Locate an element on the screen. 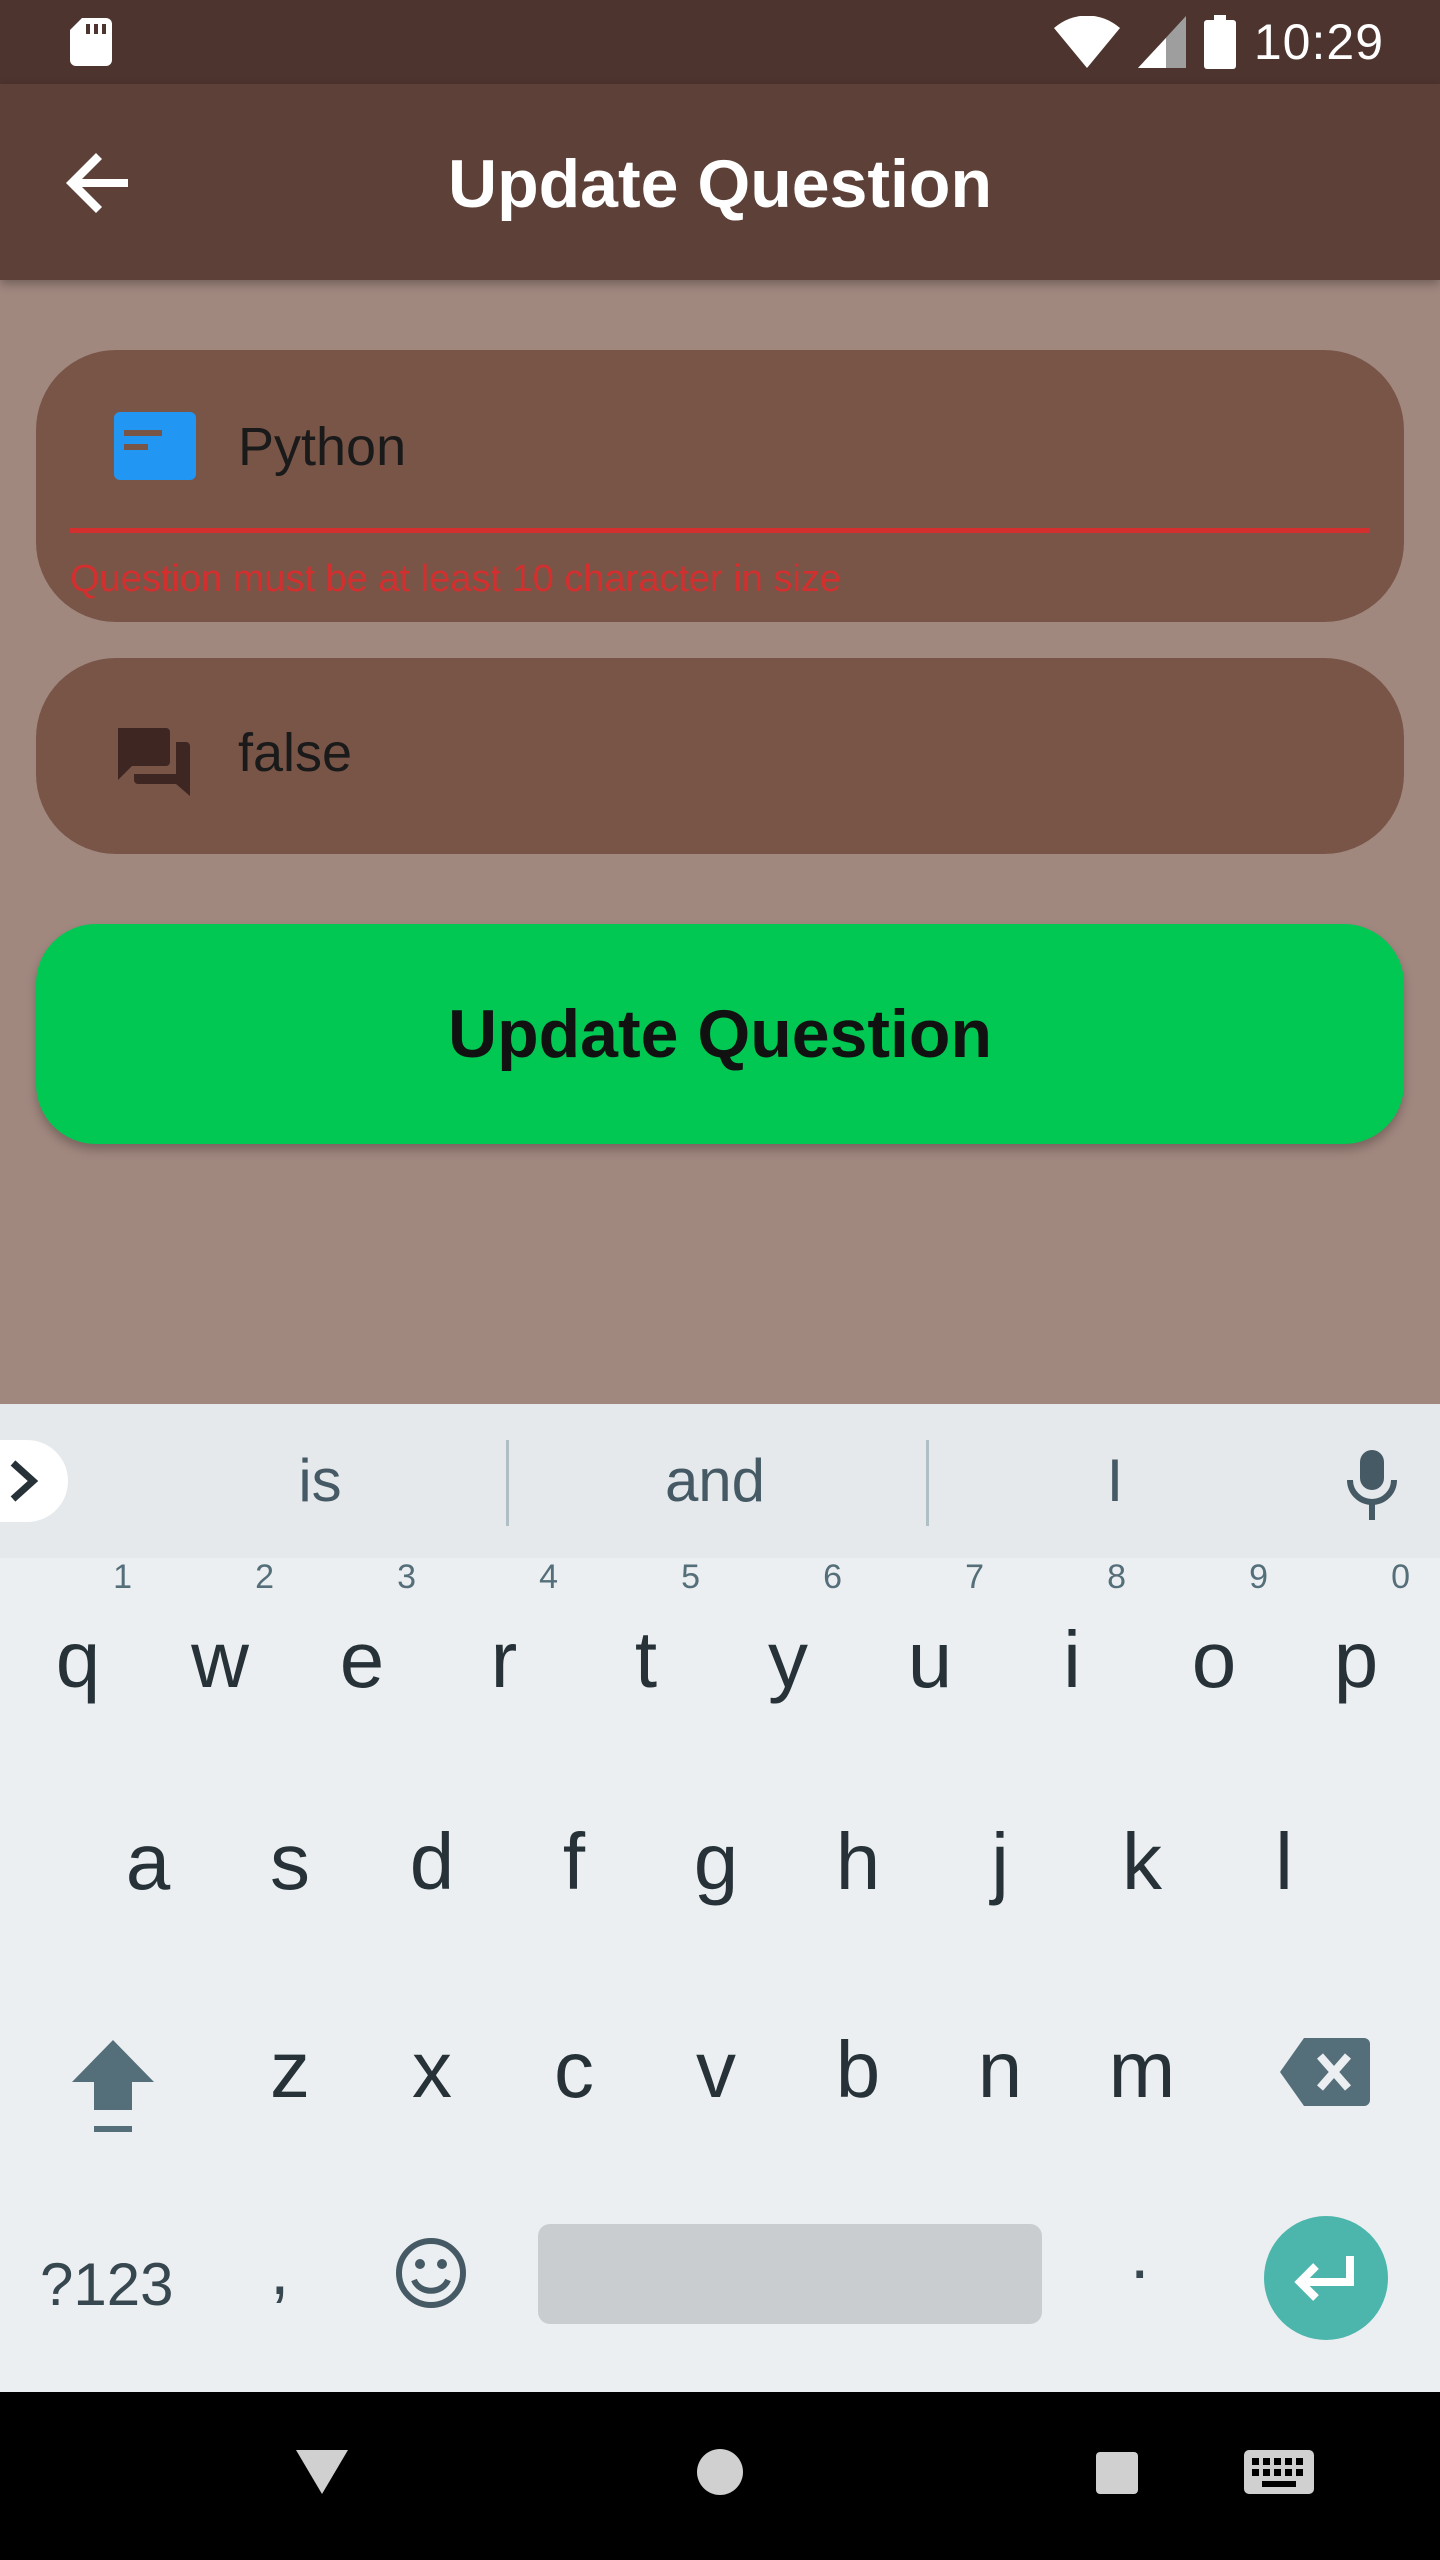 This screenshot has height=2560, width=1440. suggestion-3: I is located at coordinates (1115, 1481).